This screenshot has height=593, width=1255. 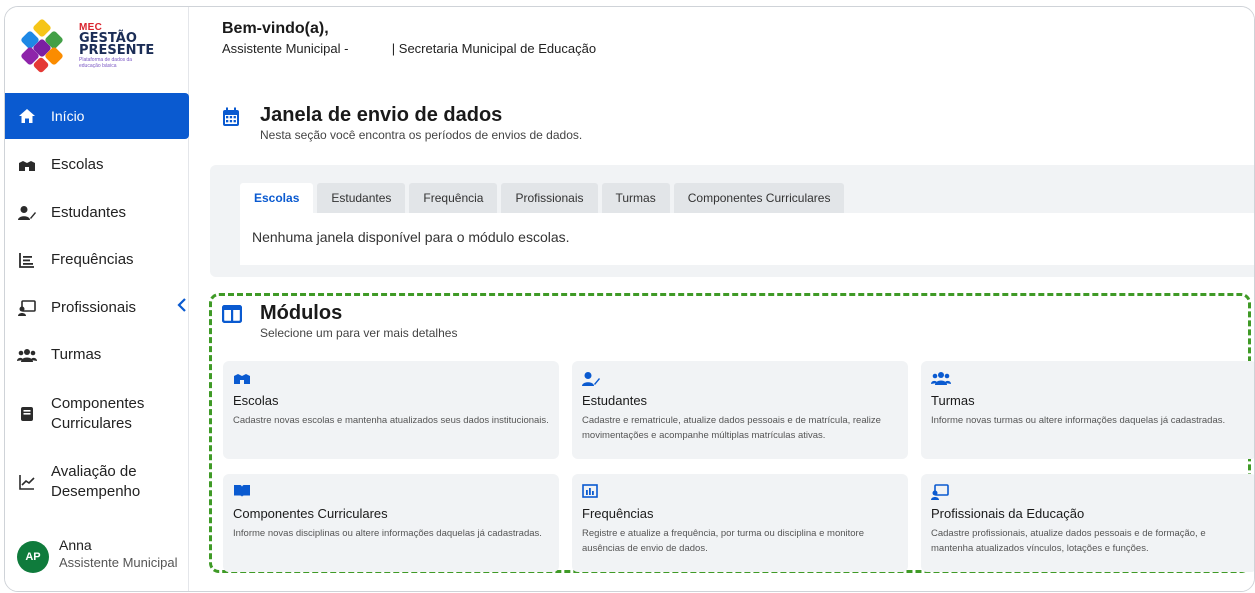 I want to click on modulos-title: Módulos, so click(x=301, y=313).